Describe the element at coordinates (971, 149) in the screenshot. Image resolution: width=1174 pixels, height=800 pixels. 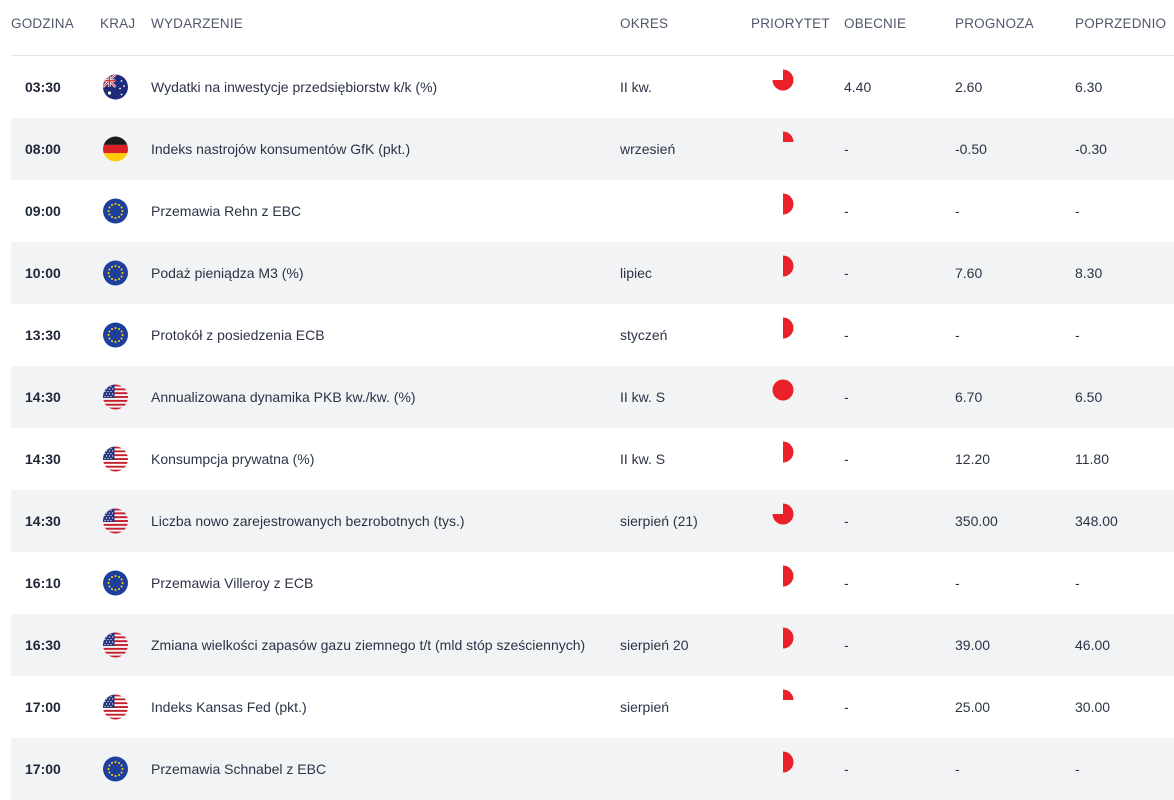
I see `forecast-value: -0.50` at that location.